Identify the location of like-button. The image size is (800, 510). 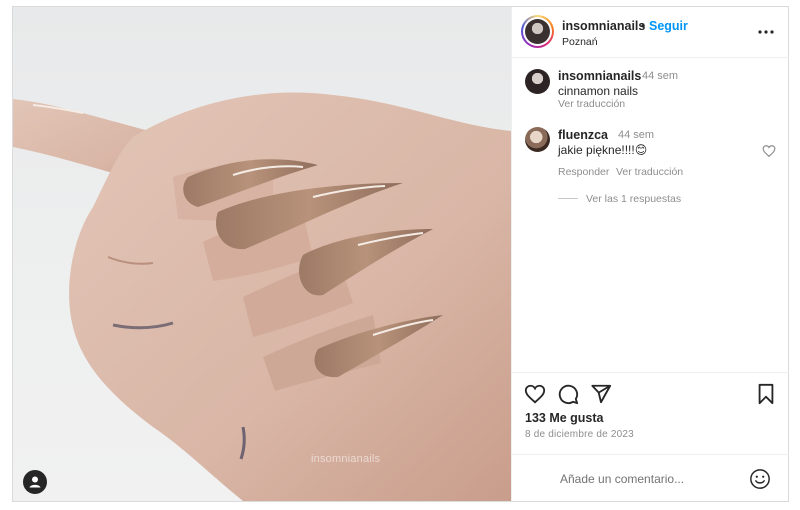
(535, 394).